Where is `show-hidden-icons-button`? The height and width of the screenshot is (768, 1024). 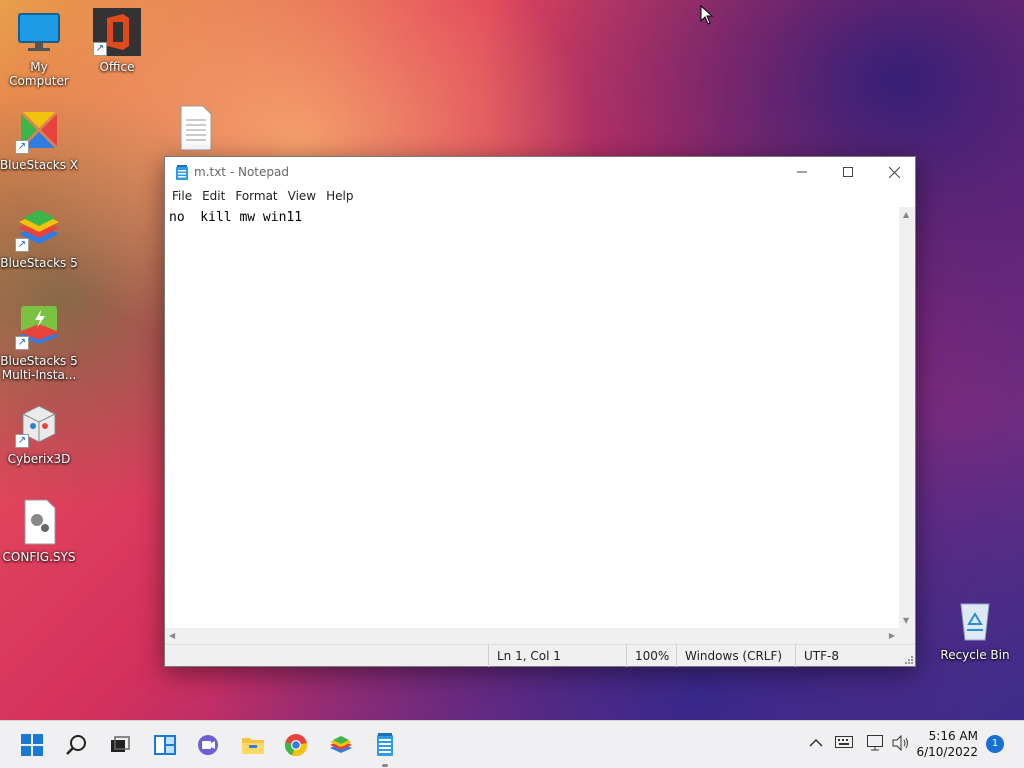 show-hidden-icons-button is located at coordinates (816, 745).